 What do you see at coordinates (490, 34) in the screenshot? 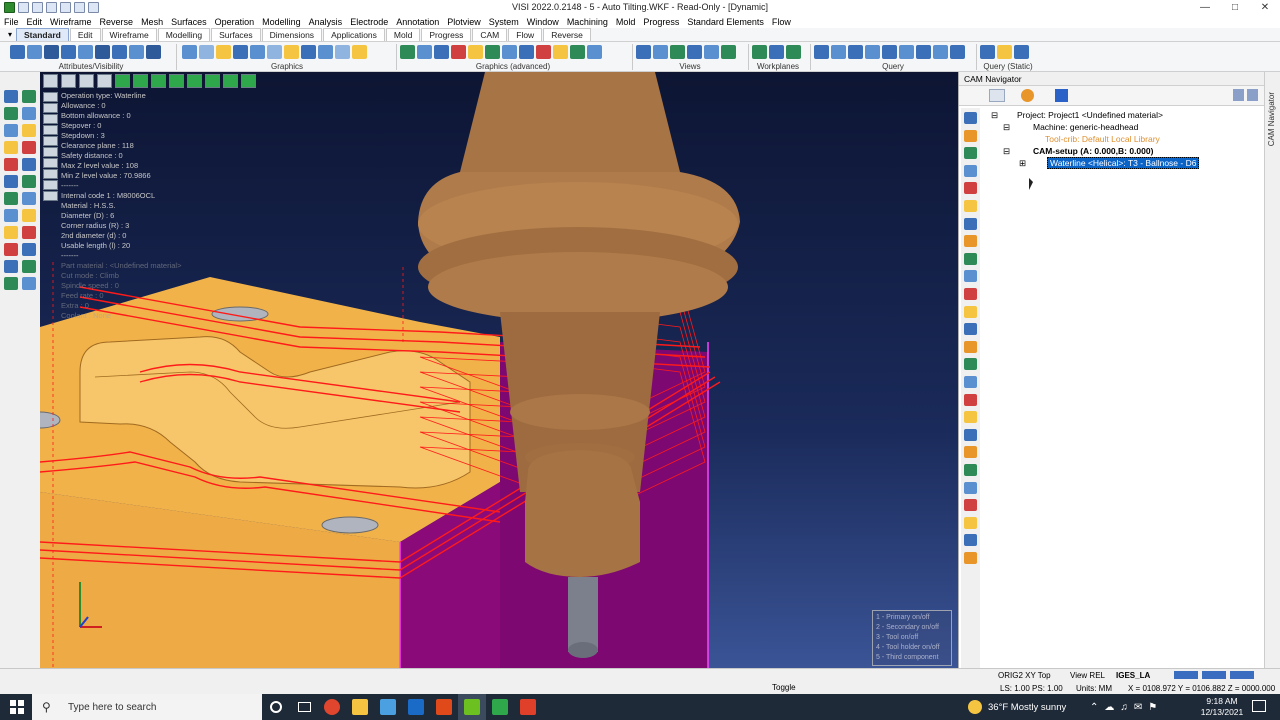
I see `tab-cam: CAM` at bounding box center [490, 34].